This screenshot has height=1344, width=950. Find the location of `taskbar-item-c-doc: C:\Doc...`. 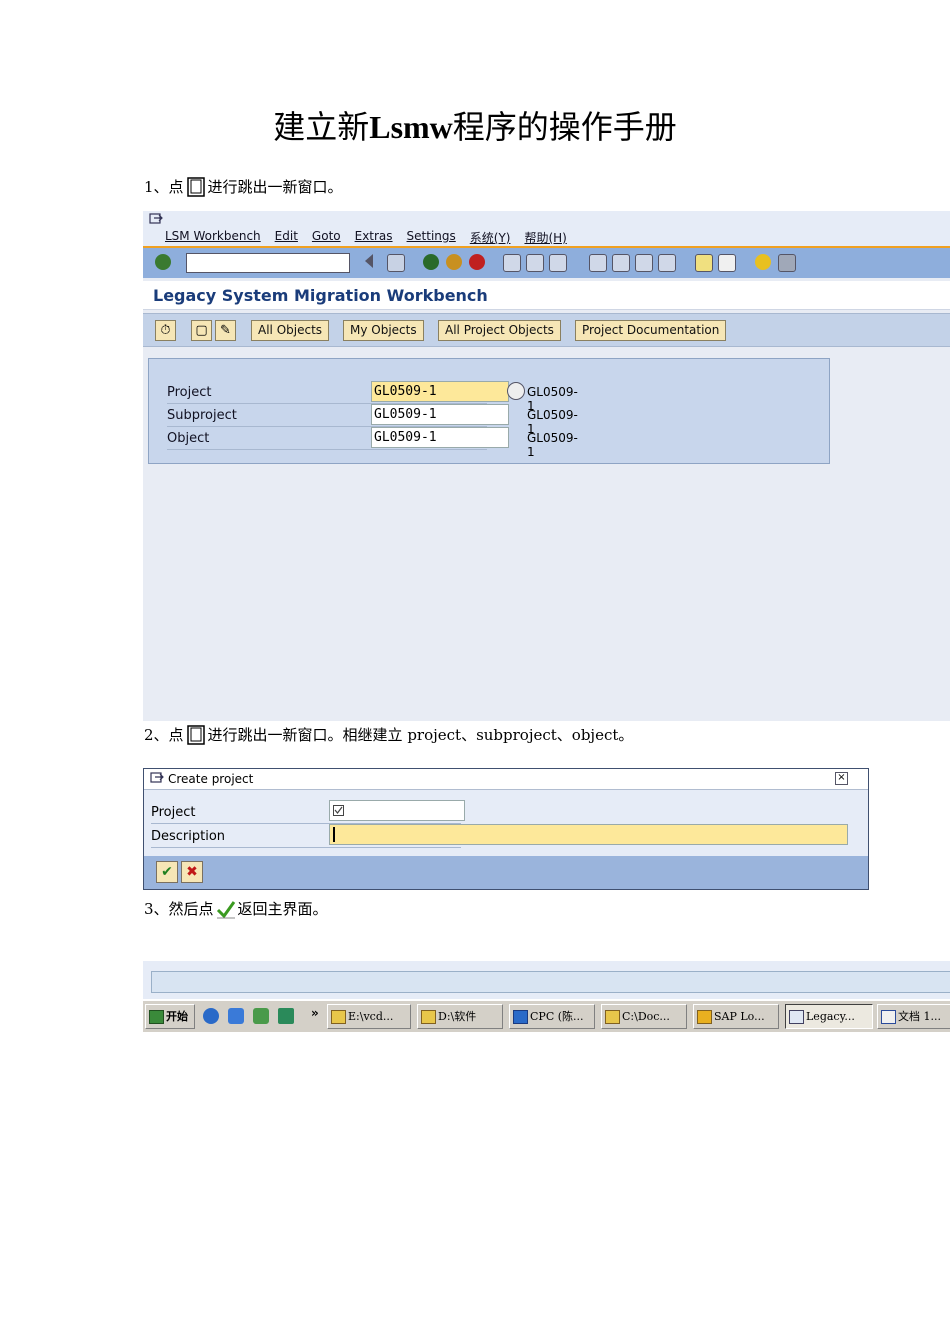

taskbar-item-c-doc: C:\Doc... is located at coordinates (644, 1016).